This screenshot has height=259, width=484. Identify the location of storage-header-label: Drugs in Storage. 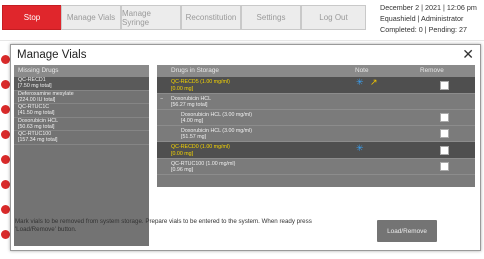
(195, 70).